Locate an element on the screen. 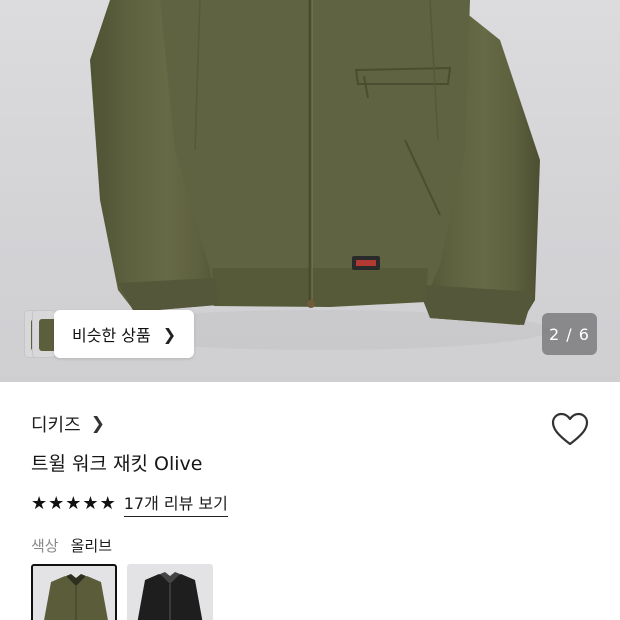  rating-stars: ★ ★ ★ ★ ★ is located at coordinates (73, 503).